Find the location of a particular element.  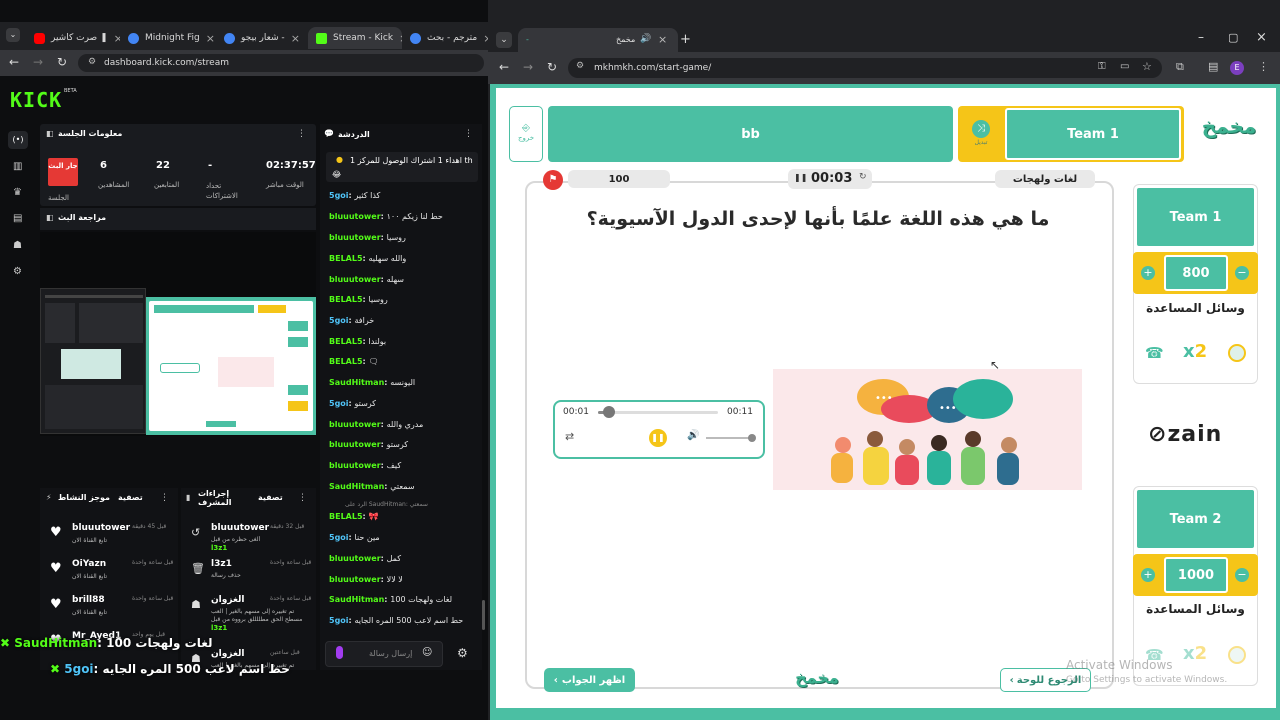

left-tab-4-active: Stream - Kick× is located at coordinates (355, 38).